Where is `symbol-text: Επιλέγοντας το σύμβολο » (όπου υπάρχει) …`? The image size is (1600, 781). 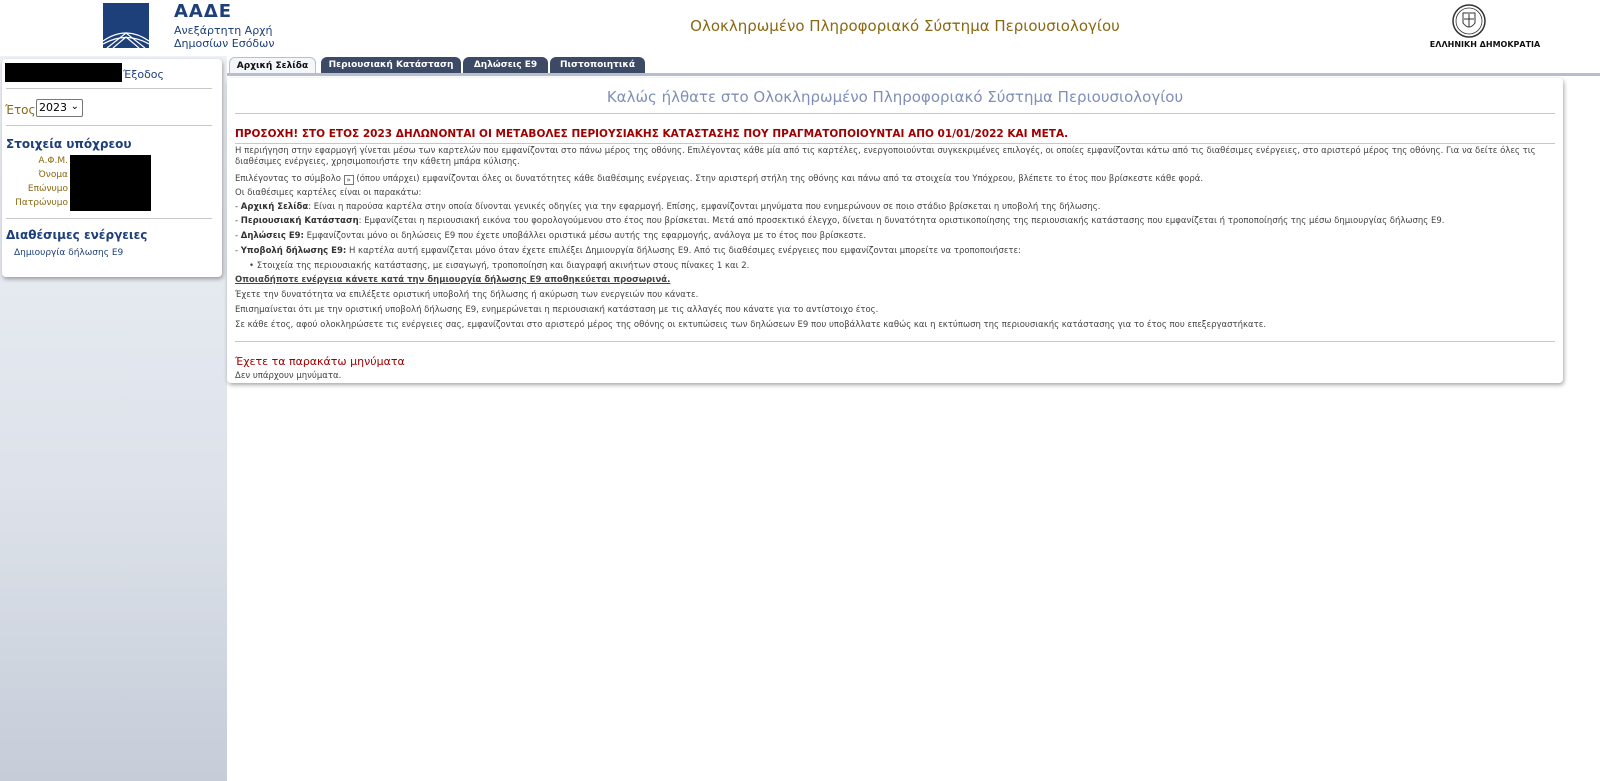 symbol-text: Επιλέγοντας το σύμβολο » (όπου υπάρχει) … is located at coordinates (719, 179).